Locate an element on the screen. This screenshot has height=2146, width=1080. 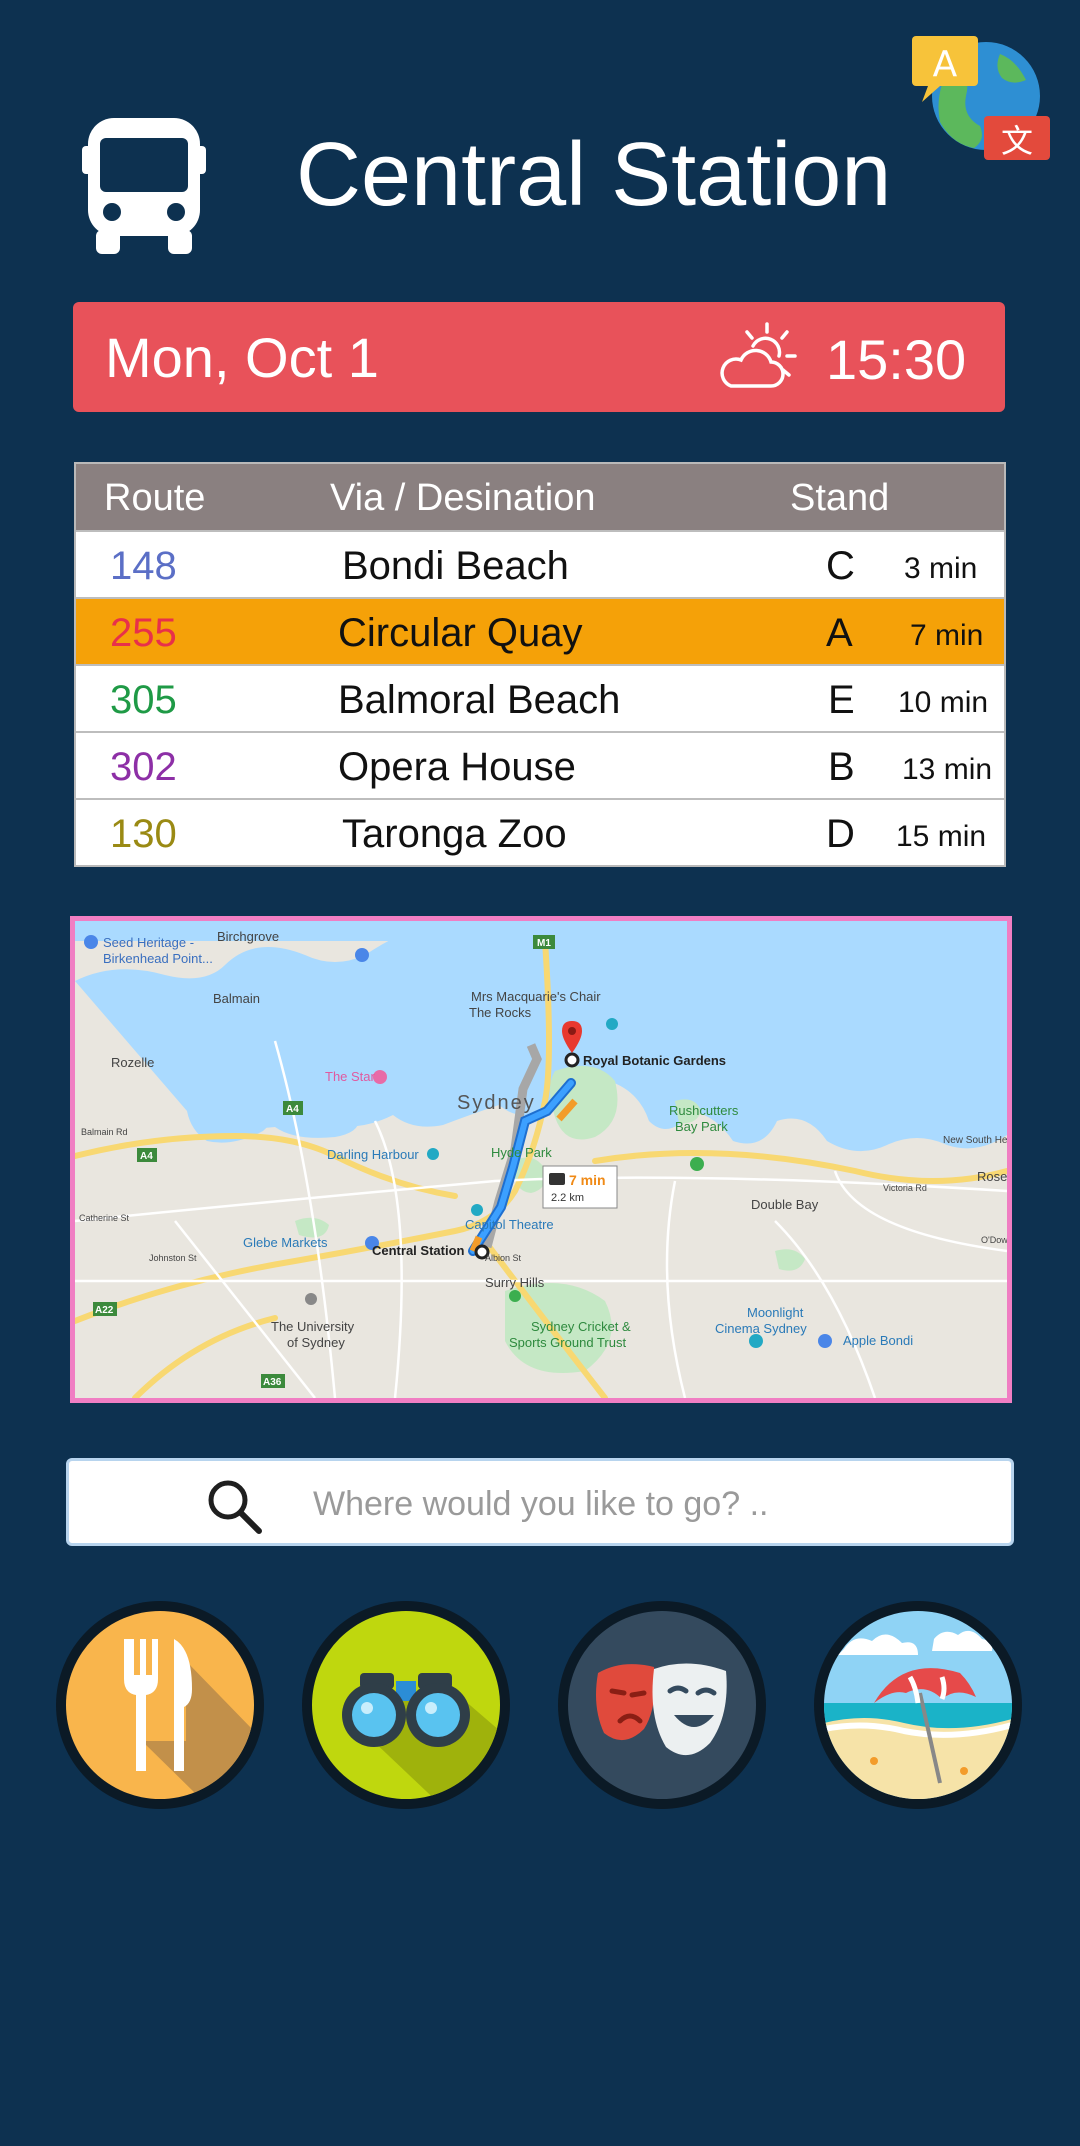
map-label: Sydney Cricket & is located at coordinates (581, 1326).